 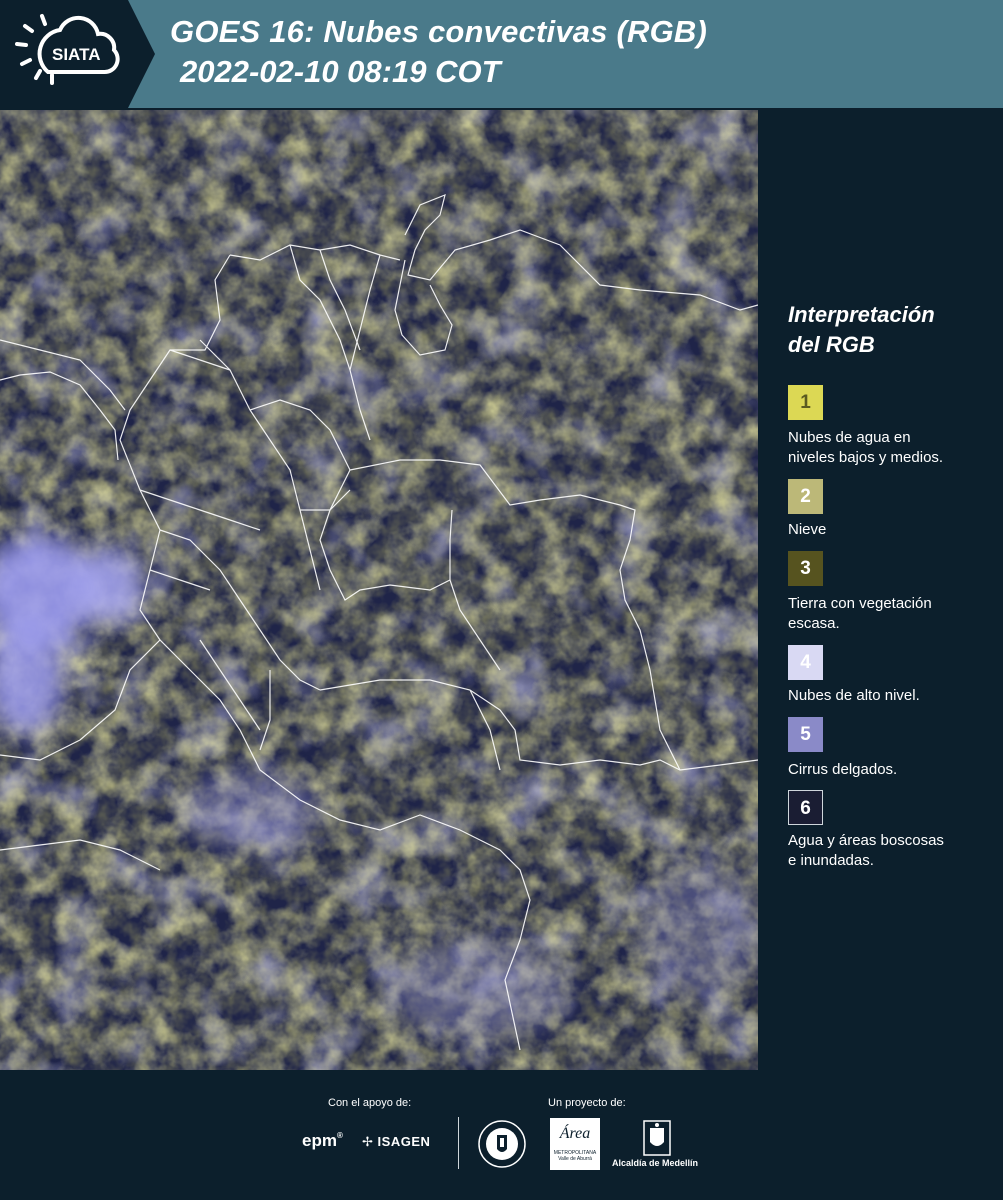 I want to click on logo-text: SIATA, so click(x=76, y=54).